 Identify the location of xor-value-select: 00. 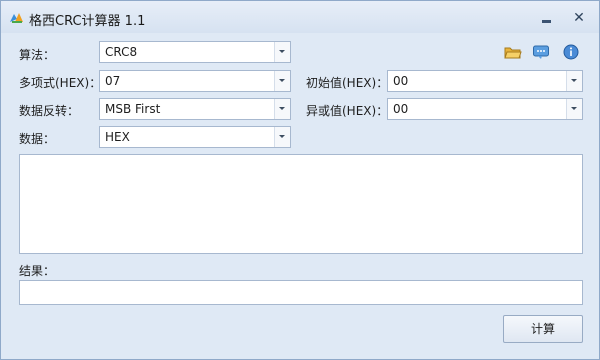
(485, 109).